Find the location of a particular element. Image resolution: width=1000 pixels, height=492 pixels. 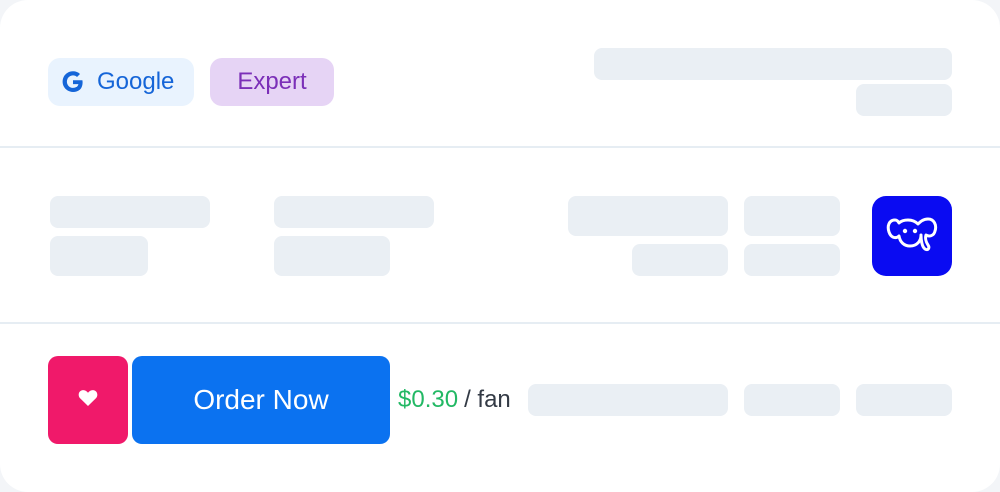

skeleton-footer-mid is located at coordinates (792, 400).